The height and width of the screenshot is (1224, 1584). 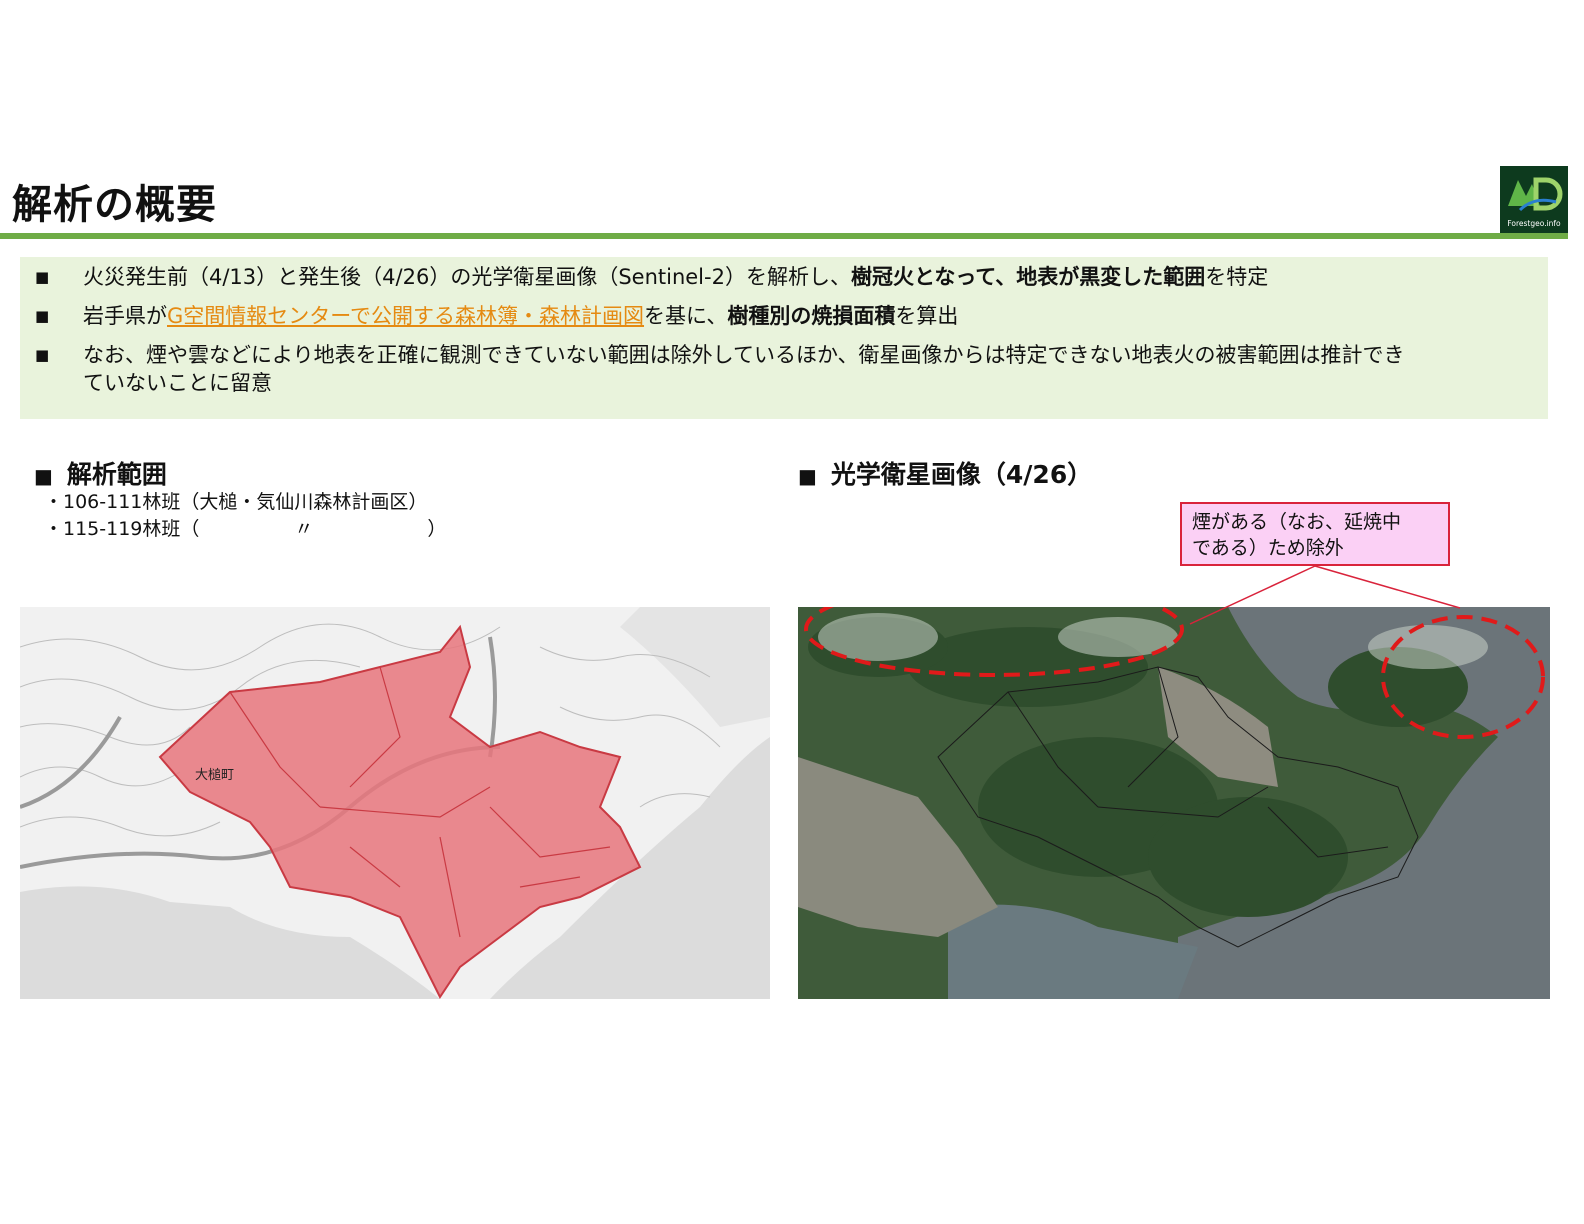 What do you see at coordinates (1315, 534) in the screenshot?
I see `smoke-callout: 煙がある（なお、延焼中 である）ため除外` at bounding box center [1315, 534].